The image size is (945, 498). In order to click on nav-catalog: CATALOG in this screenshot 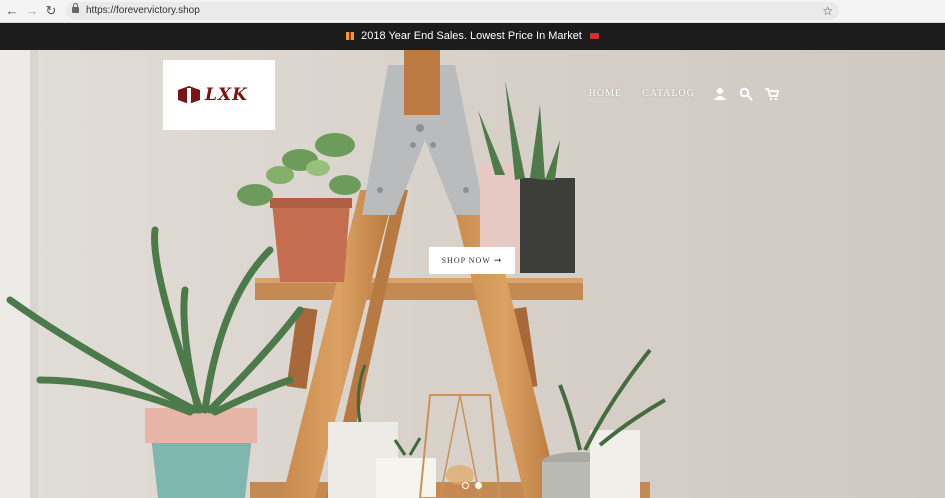, I will do `click(668, 94)`.